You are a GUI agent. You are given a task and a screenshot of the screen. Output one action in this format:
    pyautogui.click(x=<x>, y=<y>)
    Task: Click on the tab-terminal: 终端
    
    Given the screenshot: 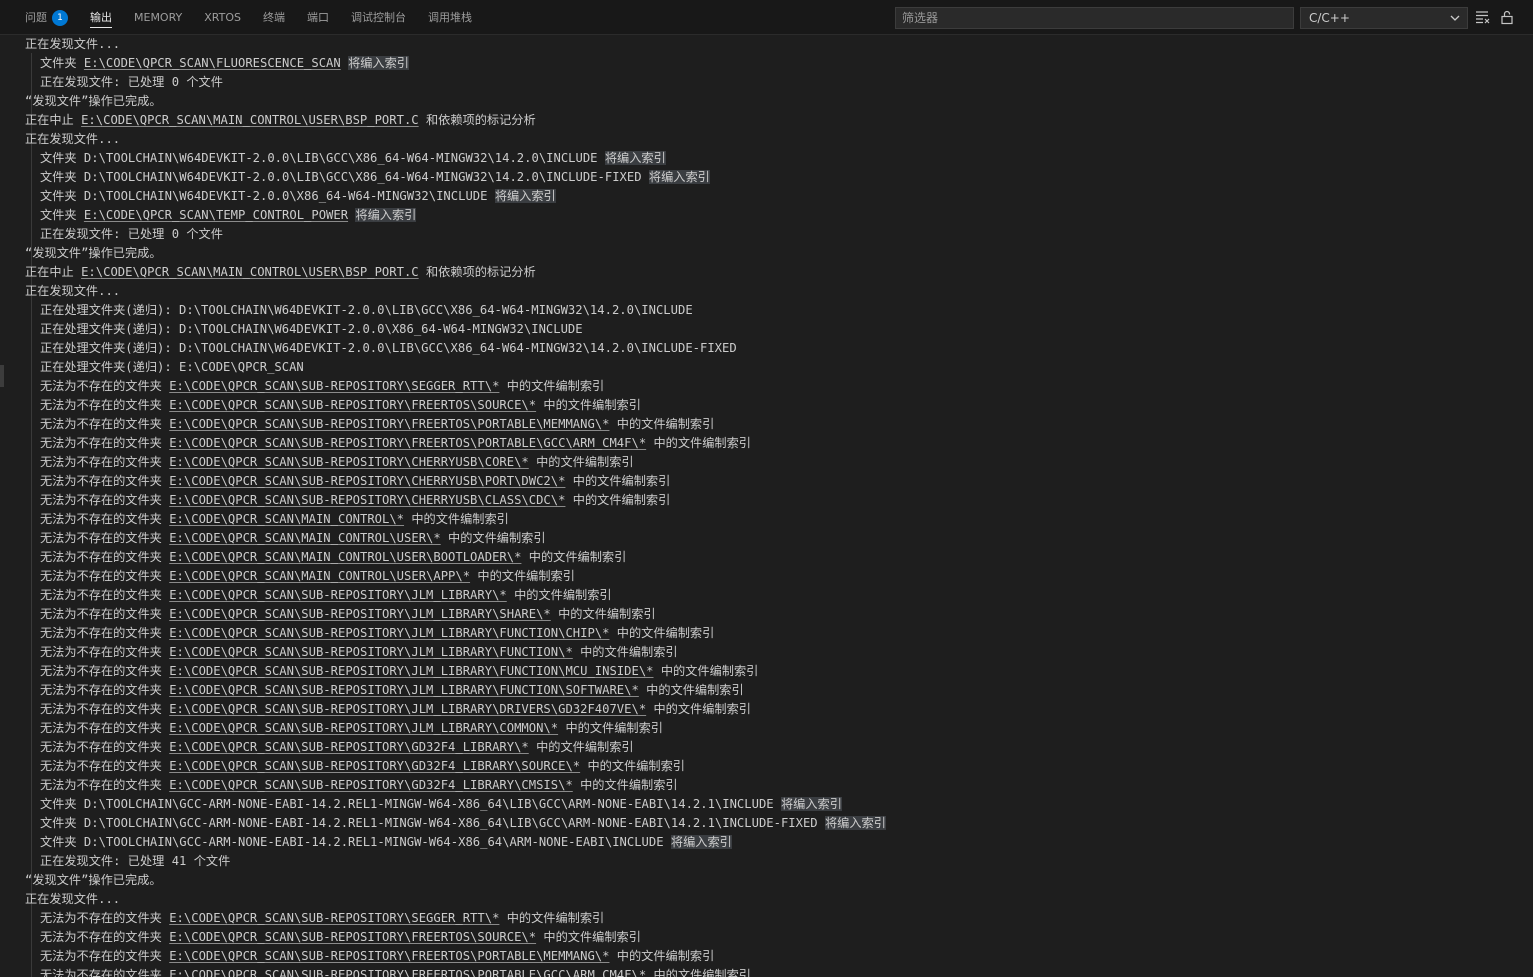 What is the action you would take?
    pyautogui.click(x=274, y=17)
    